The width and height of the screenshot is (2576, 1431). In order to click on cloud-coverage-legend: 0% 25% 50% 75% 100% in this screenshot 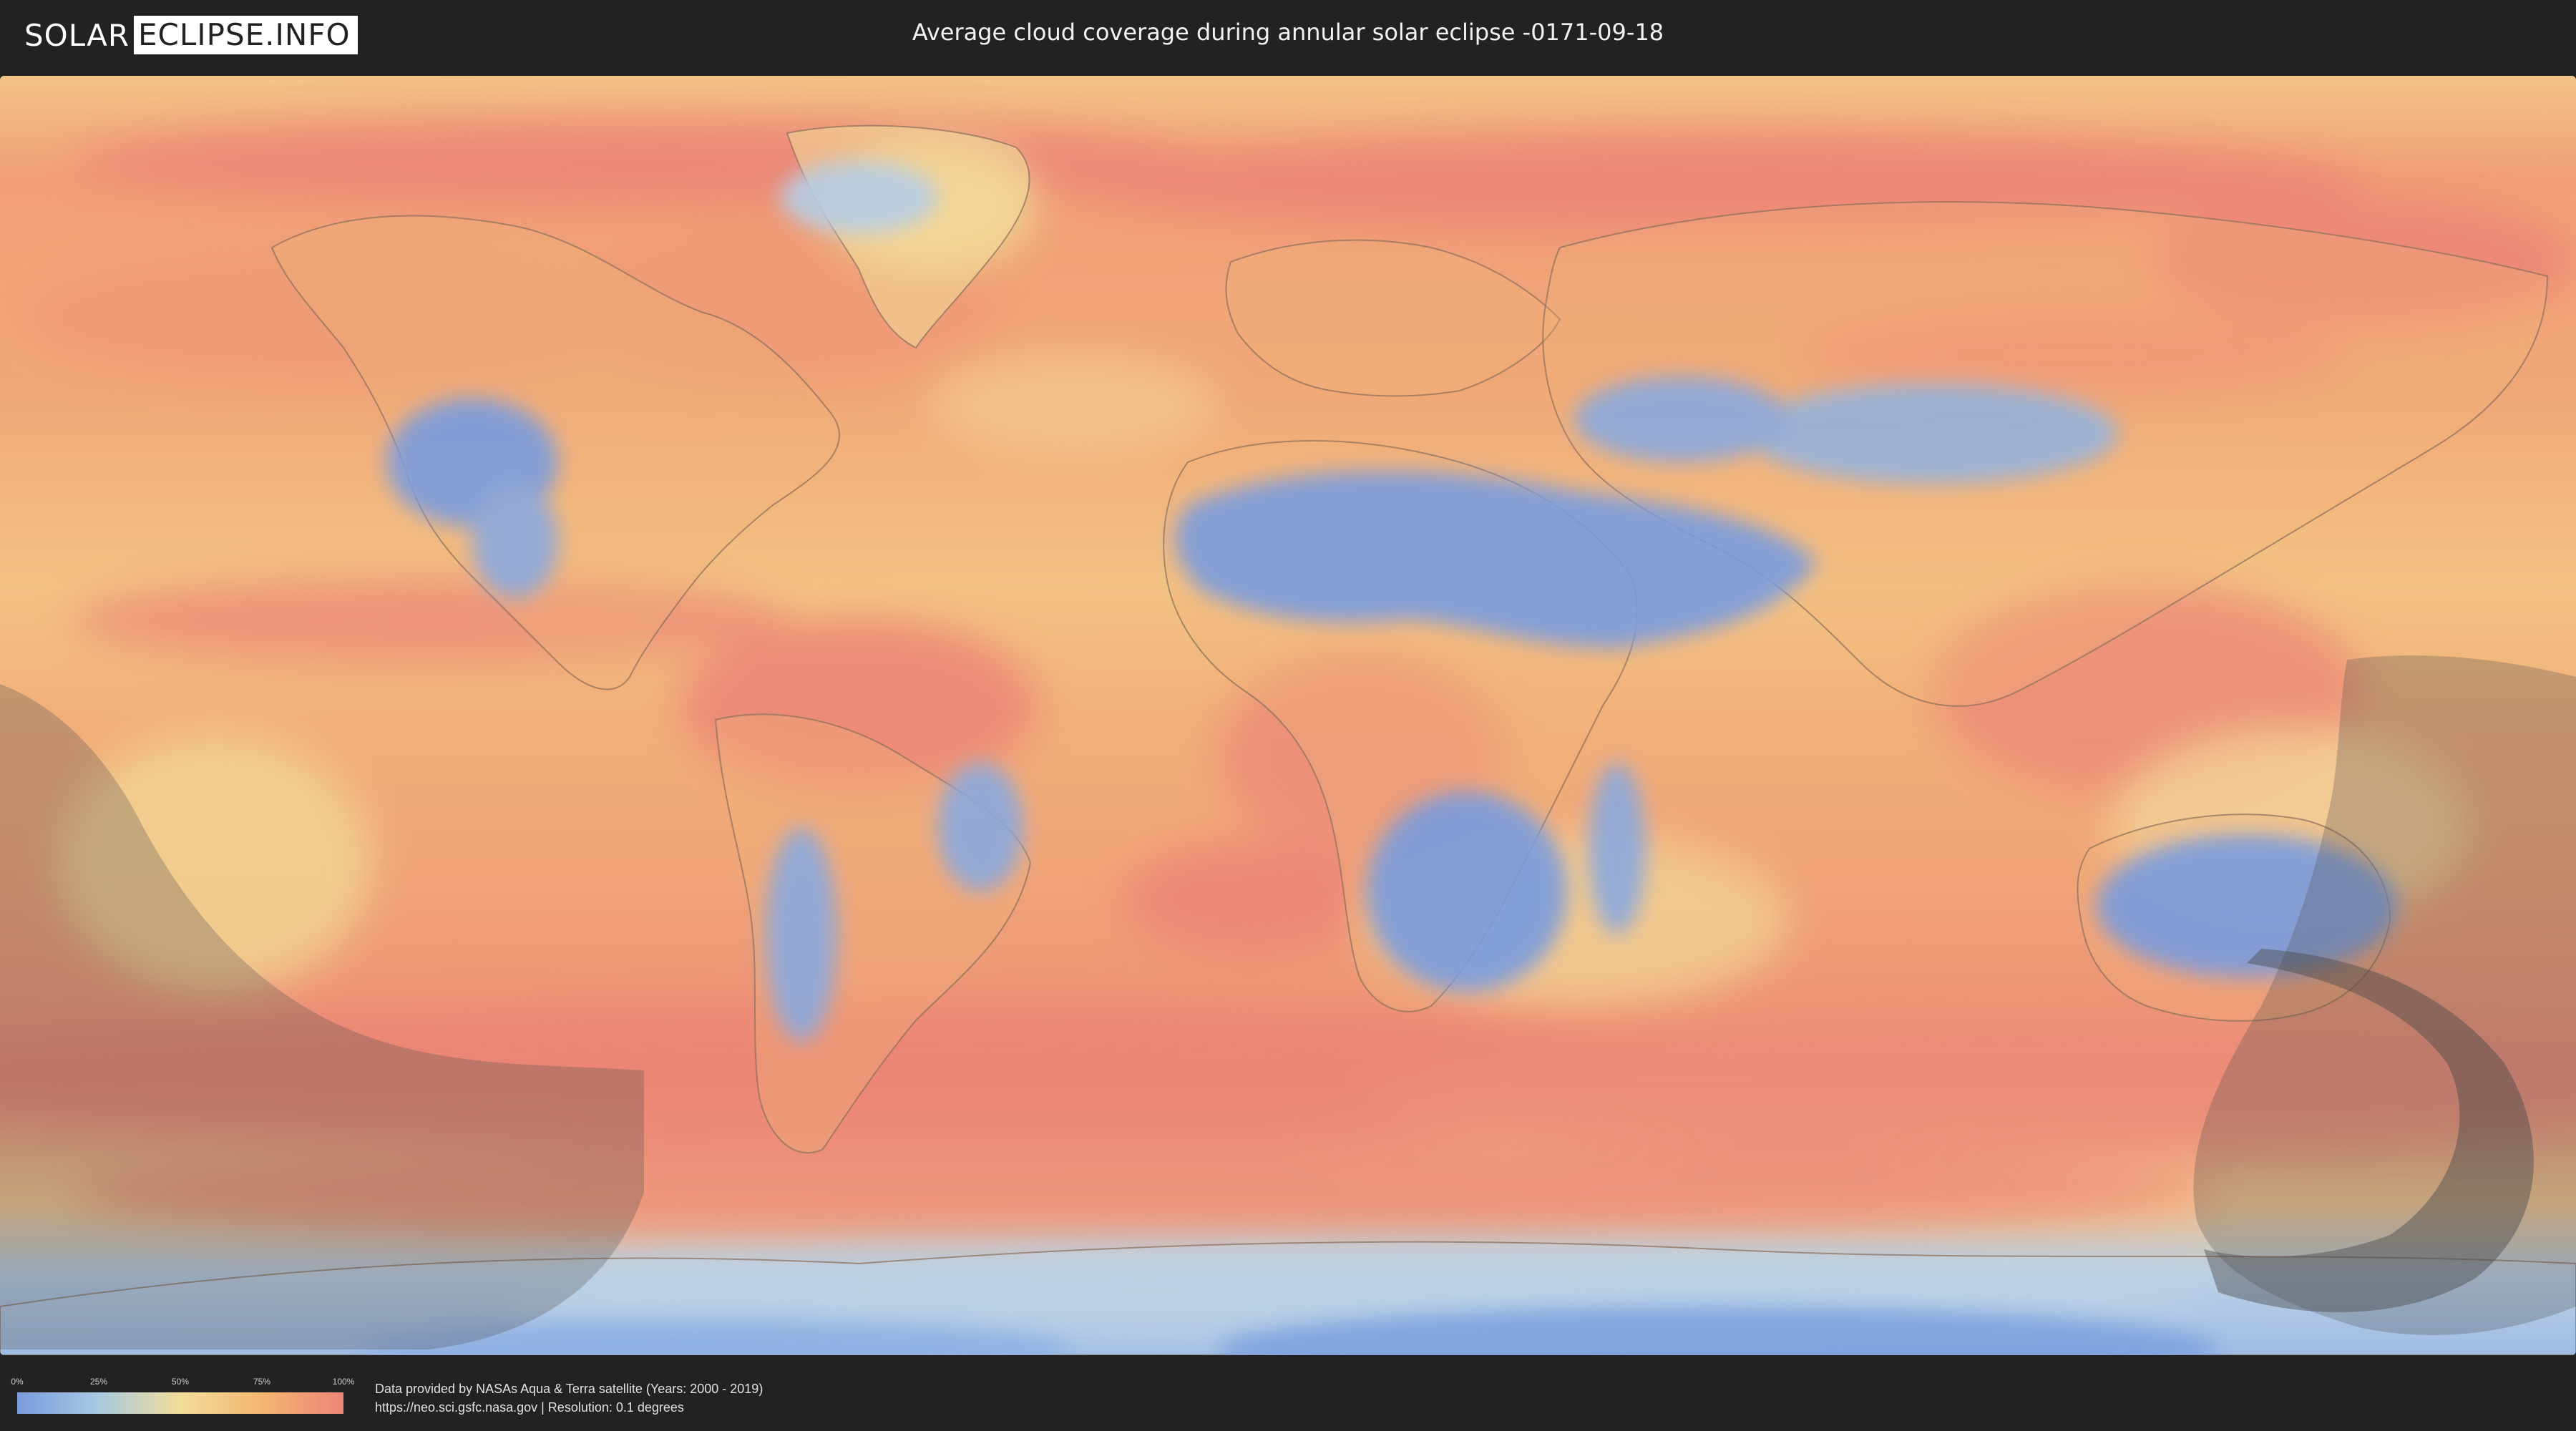, I will do `click(182, 1395)`.